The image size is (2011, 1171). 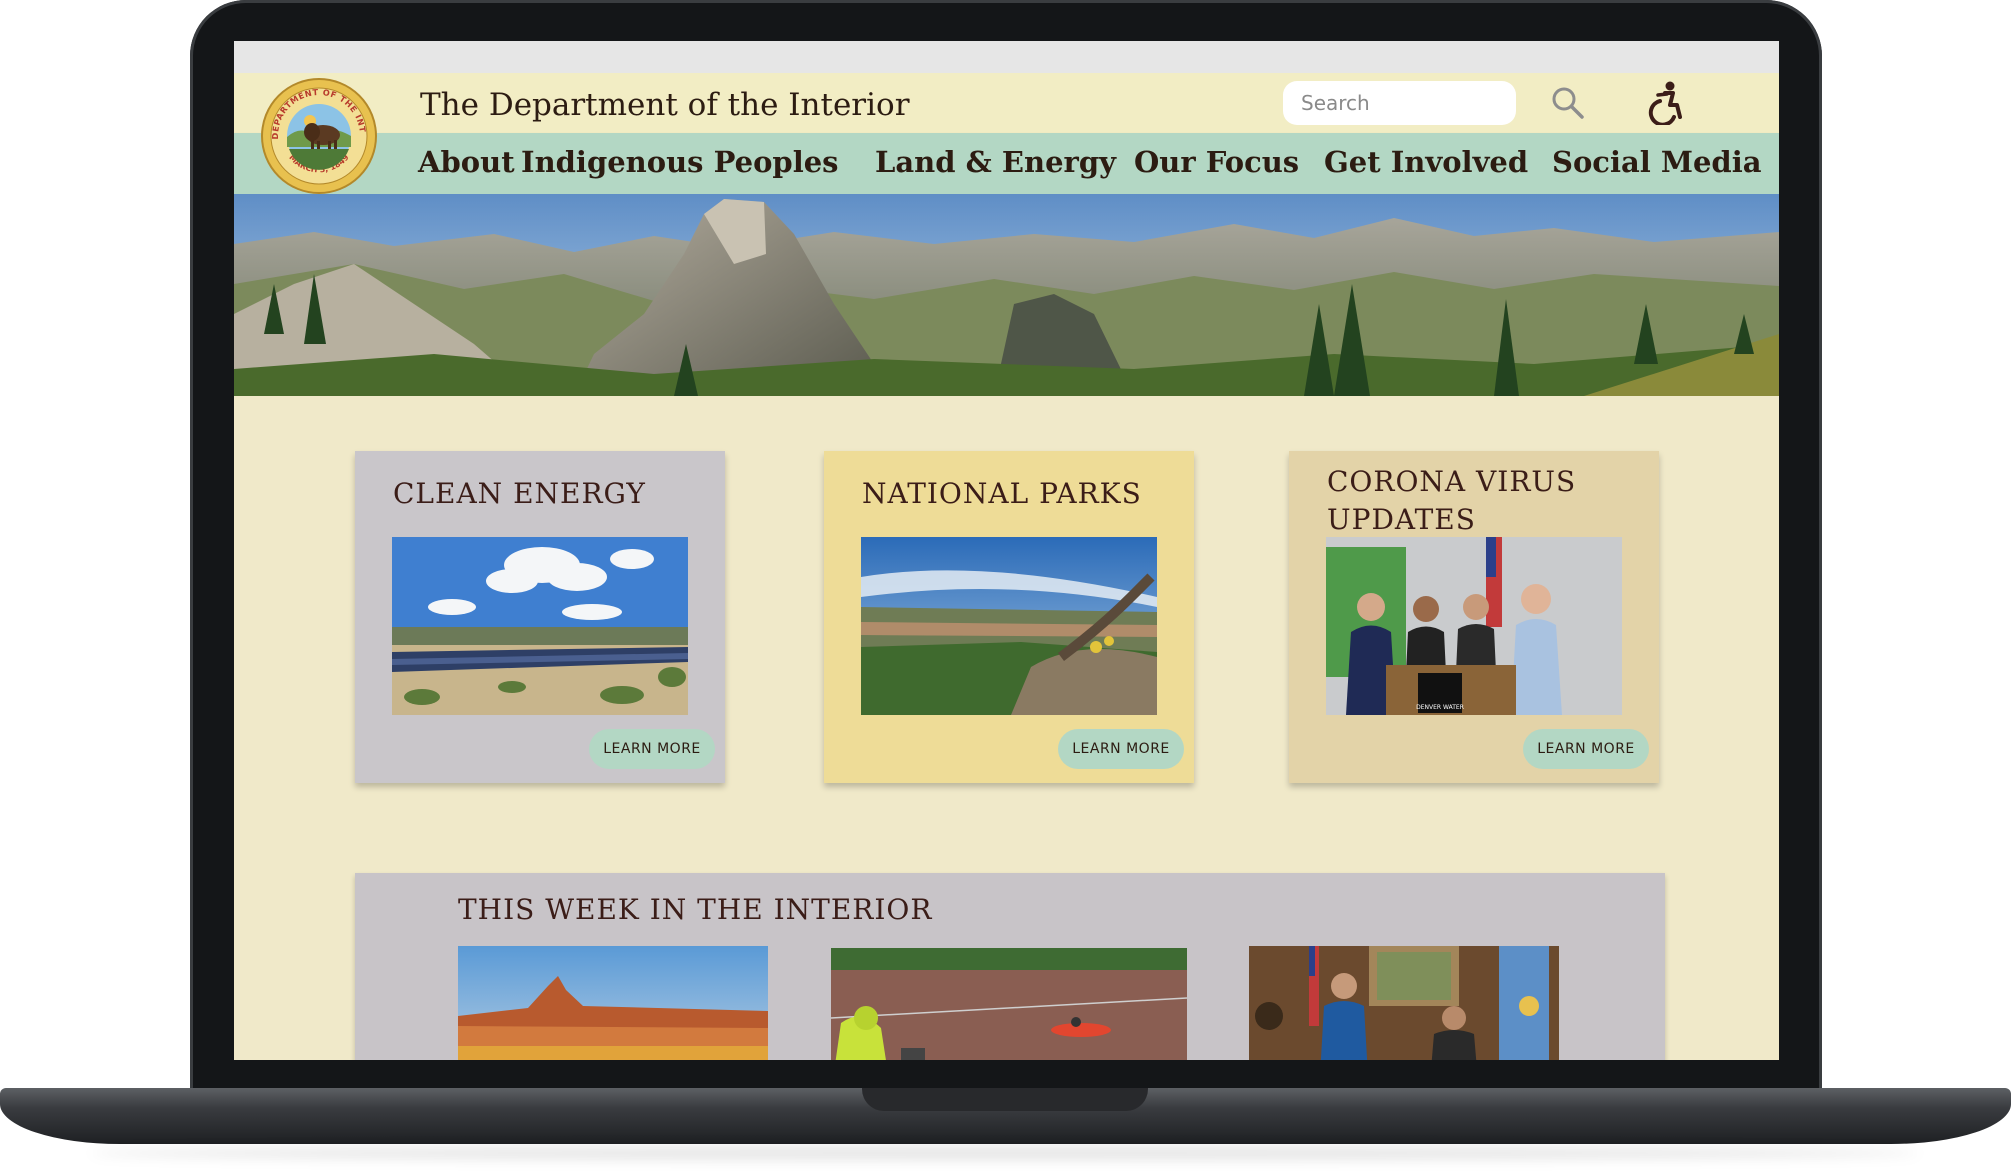 What do you see at coordinates (466, 162) in the screenshot?
I see `nav-item-about: About` at bounding box center [466, 162].